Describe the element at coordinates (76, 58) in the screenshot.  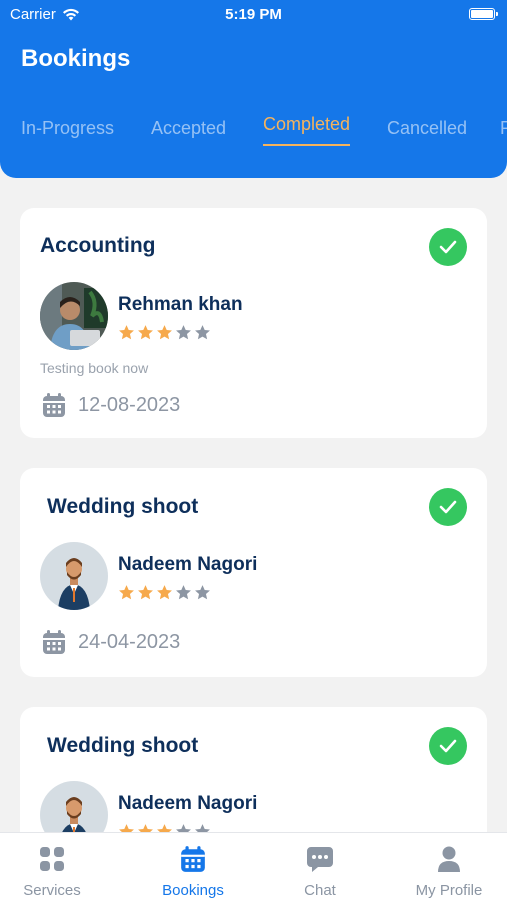
I see `page-title: Bookings` at that location.